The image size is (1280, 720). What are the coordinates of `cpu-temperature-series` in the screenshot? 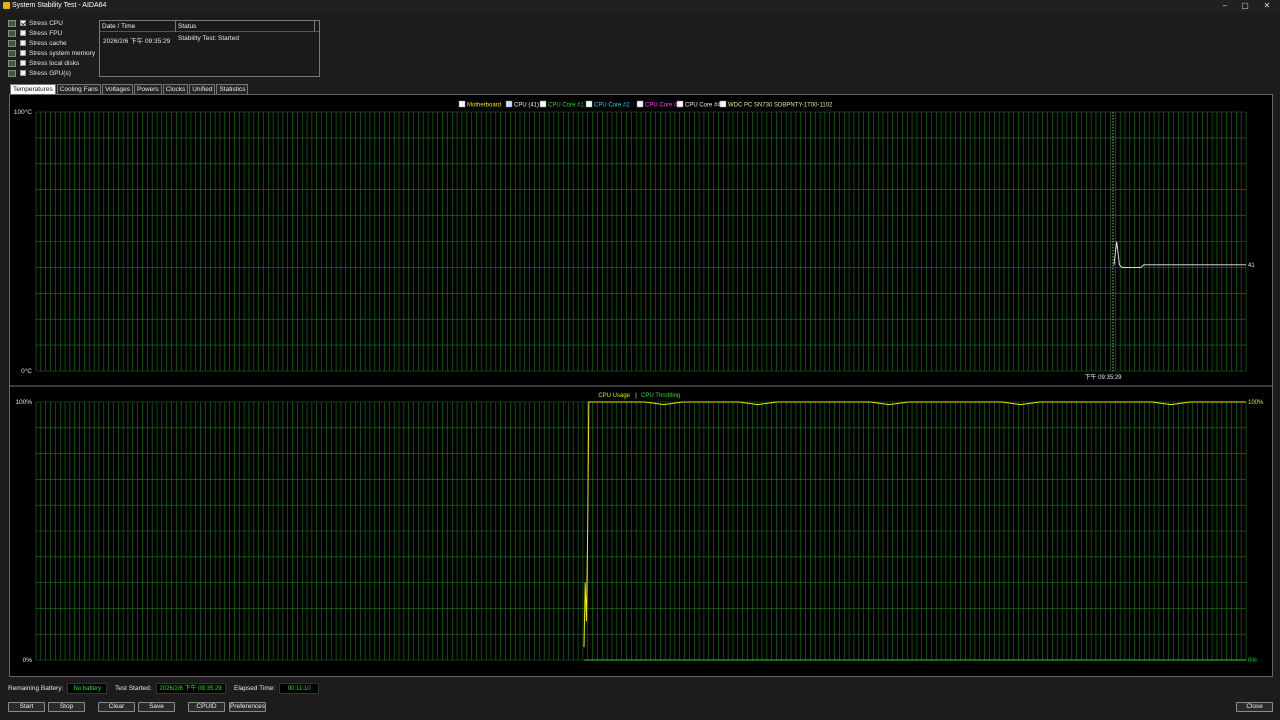 It's located at (1179, 254).